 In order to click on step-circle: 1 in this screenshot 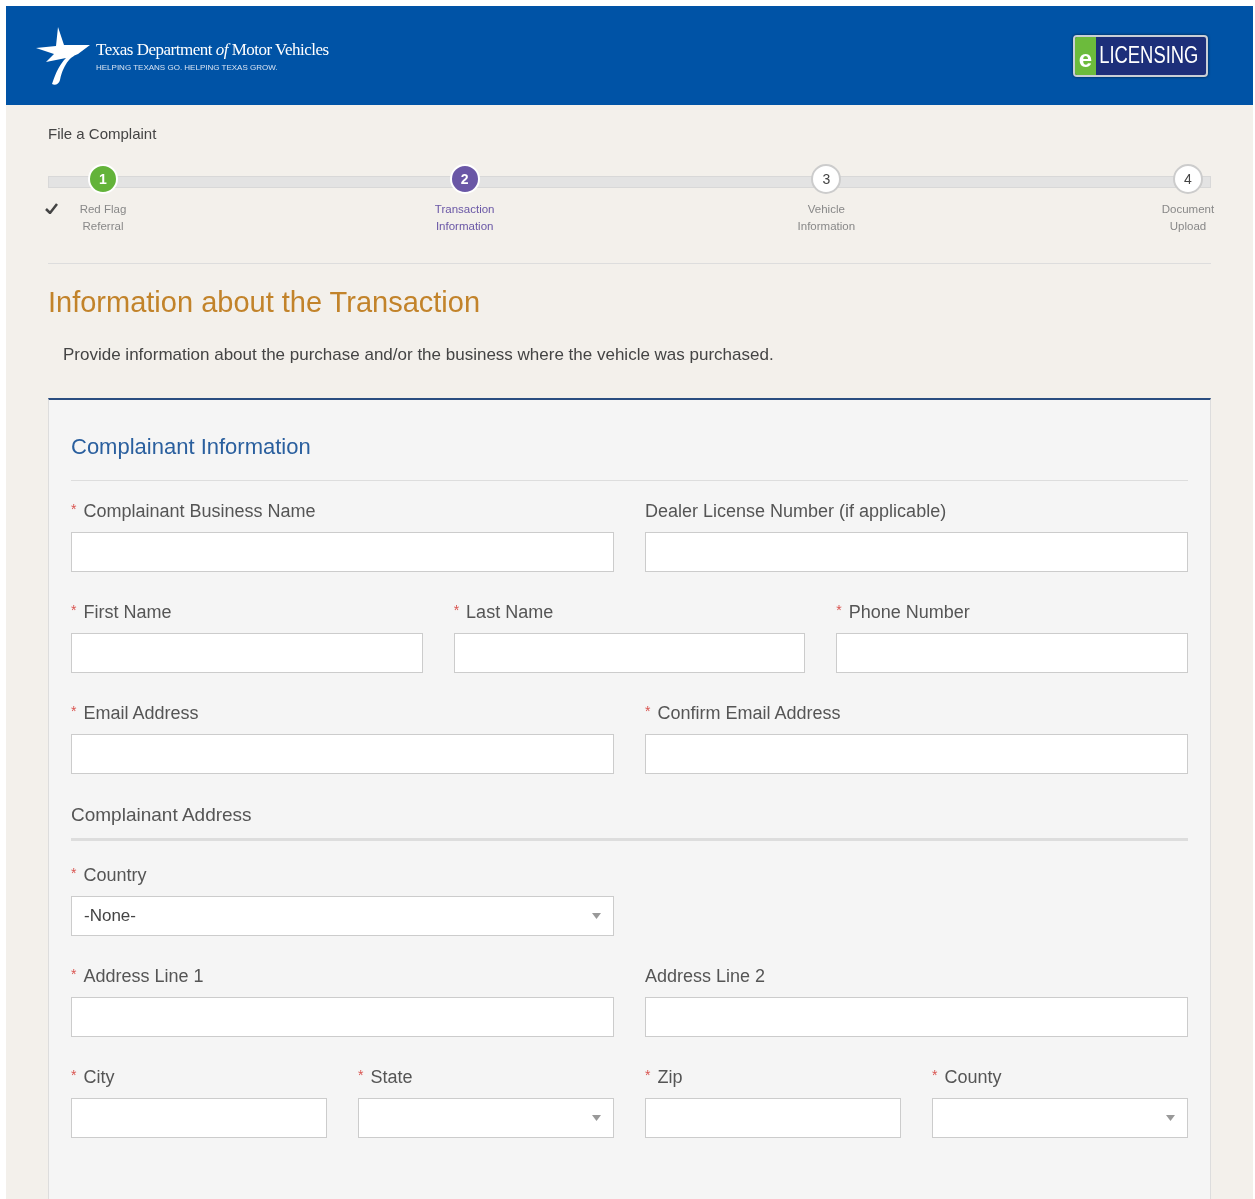, I will do `click(103, 179)`.